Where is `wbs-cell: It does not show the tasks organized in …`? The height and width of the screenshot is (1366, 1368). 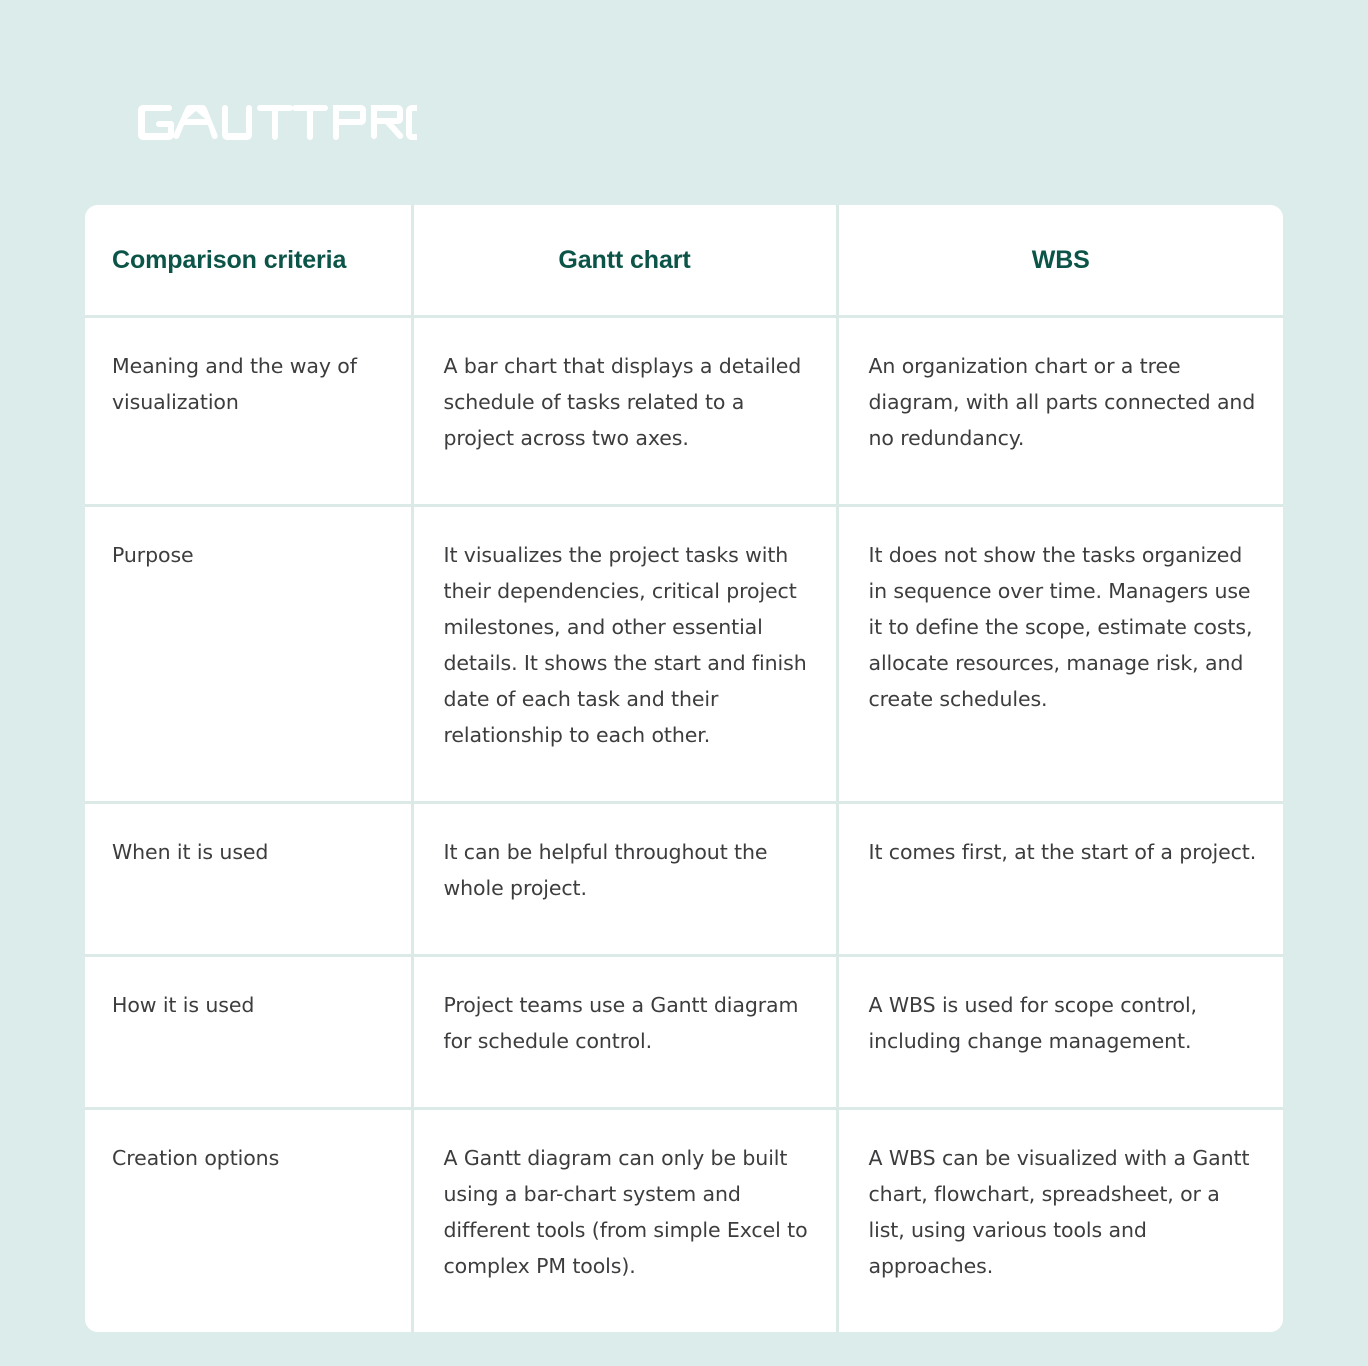
wbs-cell: It does not show the tasks organized in … is located at coordinates (1060, 654).